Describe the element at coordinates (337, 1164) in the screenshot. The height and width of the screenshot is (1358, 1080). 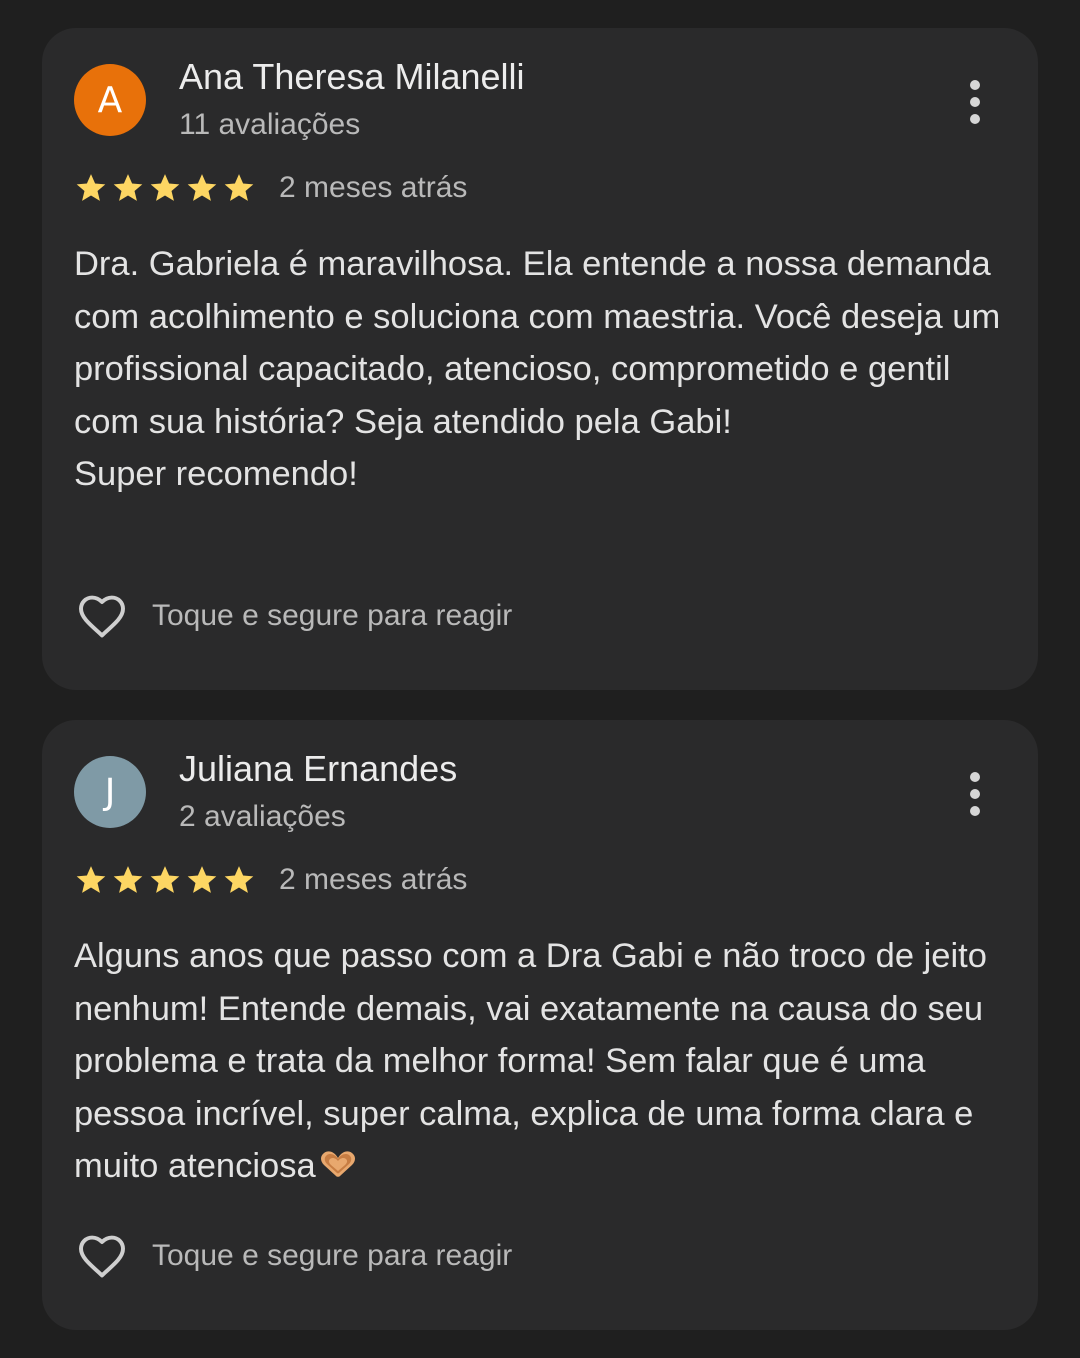
I see `heart-hands-emoji-icon` at that location.